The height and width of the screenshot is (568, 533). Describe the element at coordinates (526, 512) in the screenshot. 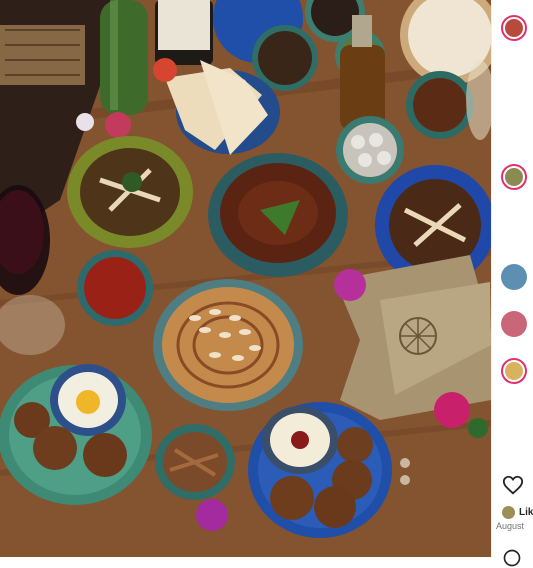

I see `likes-label: Lik` at that location.